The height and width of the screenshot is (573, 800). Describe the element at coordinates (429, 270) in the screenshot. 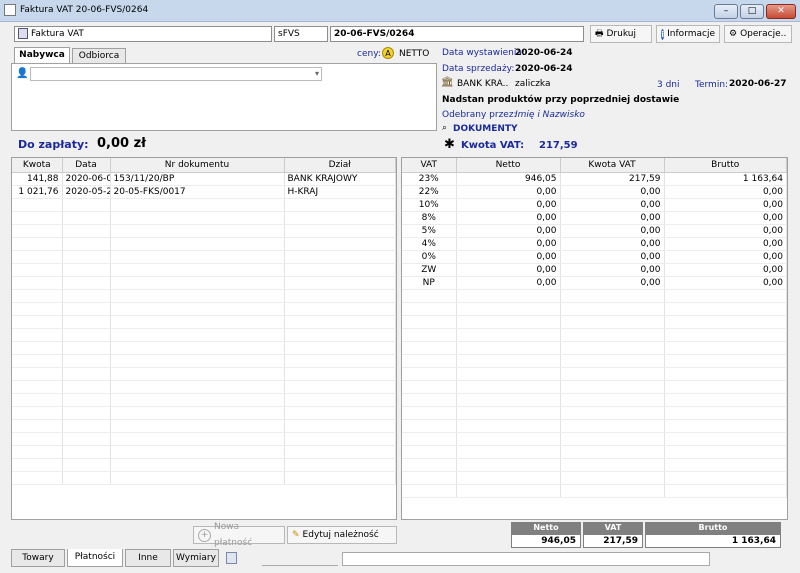

I see `vat-rate: ZW` at that location.